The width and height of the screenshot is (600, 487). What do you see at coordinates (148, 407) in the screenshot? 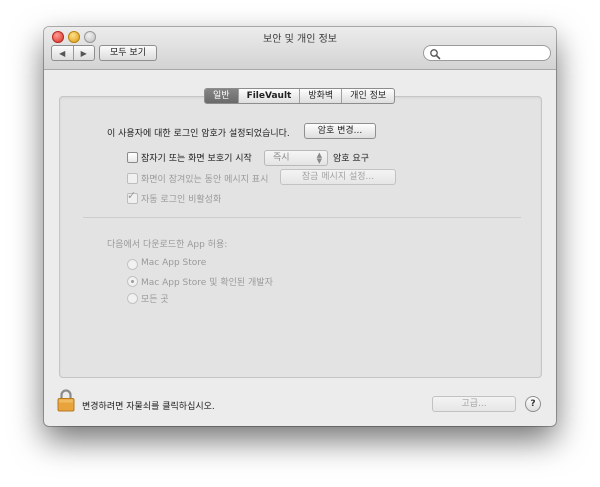
I see `lock-instruction-text: 변경하려면 자물쇠를 클릭하십시오.` at bounding box center [148, 407].